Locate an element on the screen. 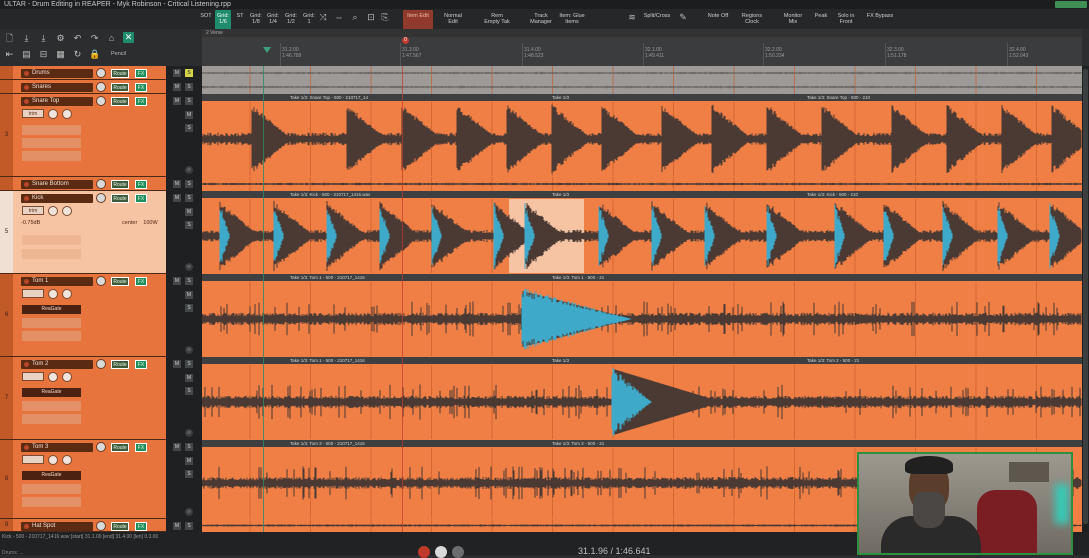  toolbar-button: ST is located at coordinates (240, 20).